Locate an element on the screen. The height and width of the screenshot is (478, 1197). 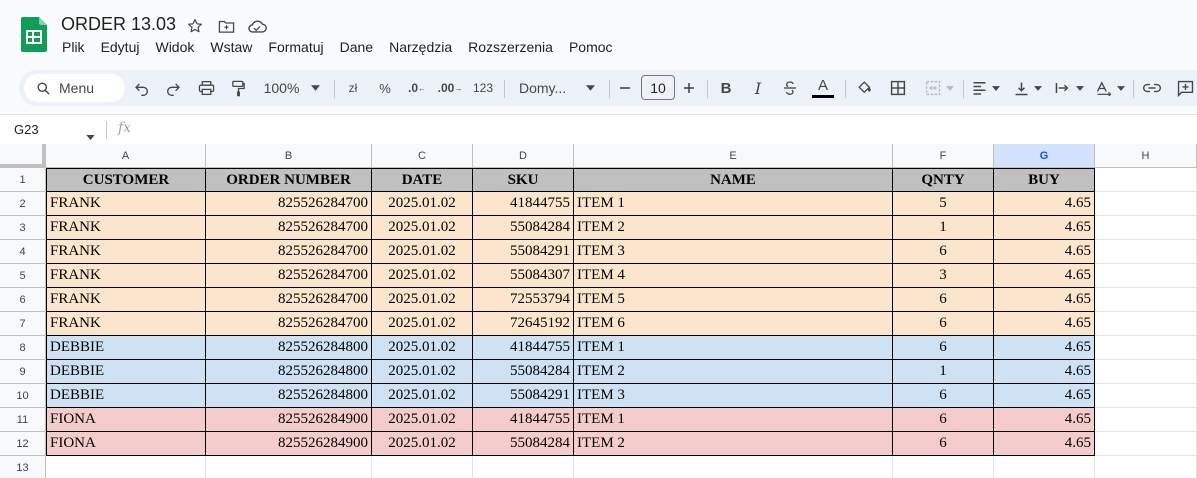
row-header-12: 12 is located at coordinates (23, 444).